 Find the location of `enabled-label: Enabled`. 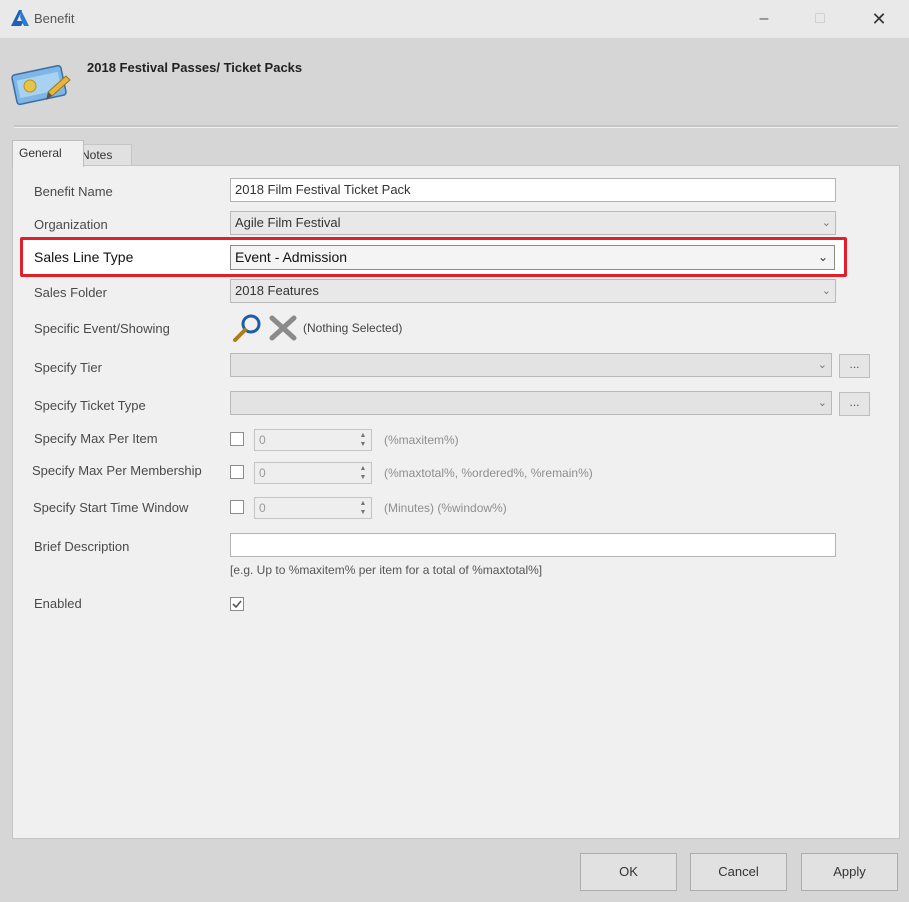

enabled-label: Enabled is located at coordinates (58, 603).